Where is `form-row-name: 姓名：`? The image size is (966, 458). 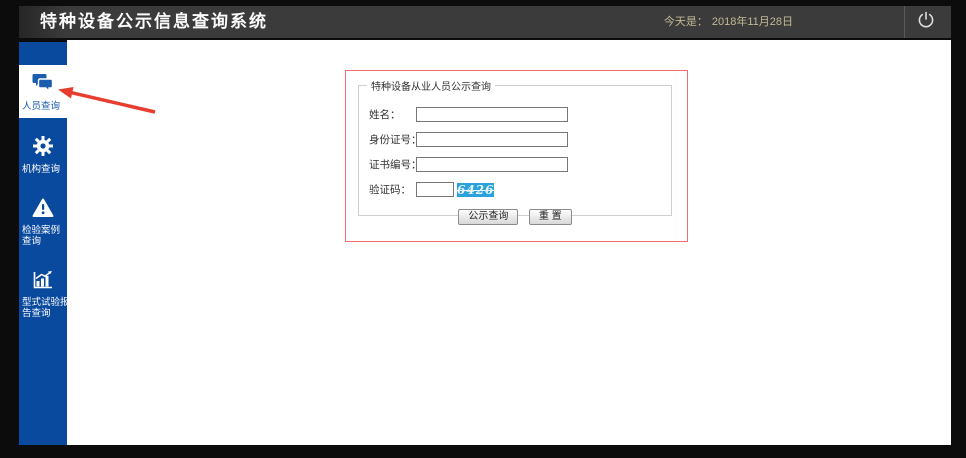 form-row-name: 姓名： is located at coordinates (520, 114).